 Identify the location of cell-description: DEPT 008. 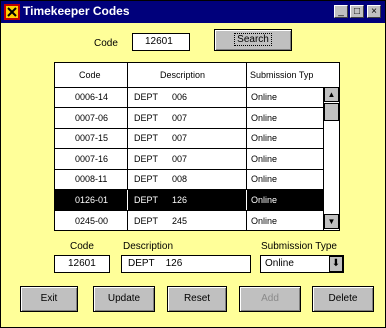
(187, 179).